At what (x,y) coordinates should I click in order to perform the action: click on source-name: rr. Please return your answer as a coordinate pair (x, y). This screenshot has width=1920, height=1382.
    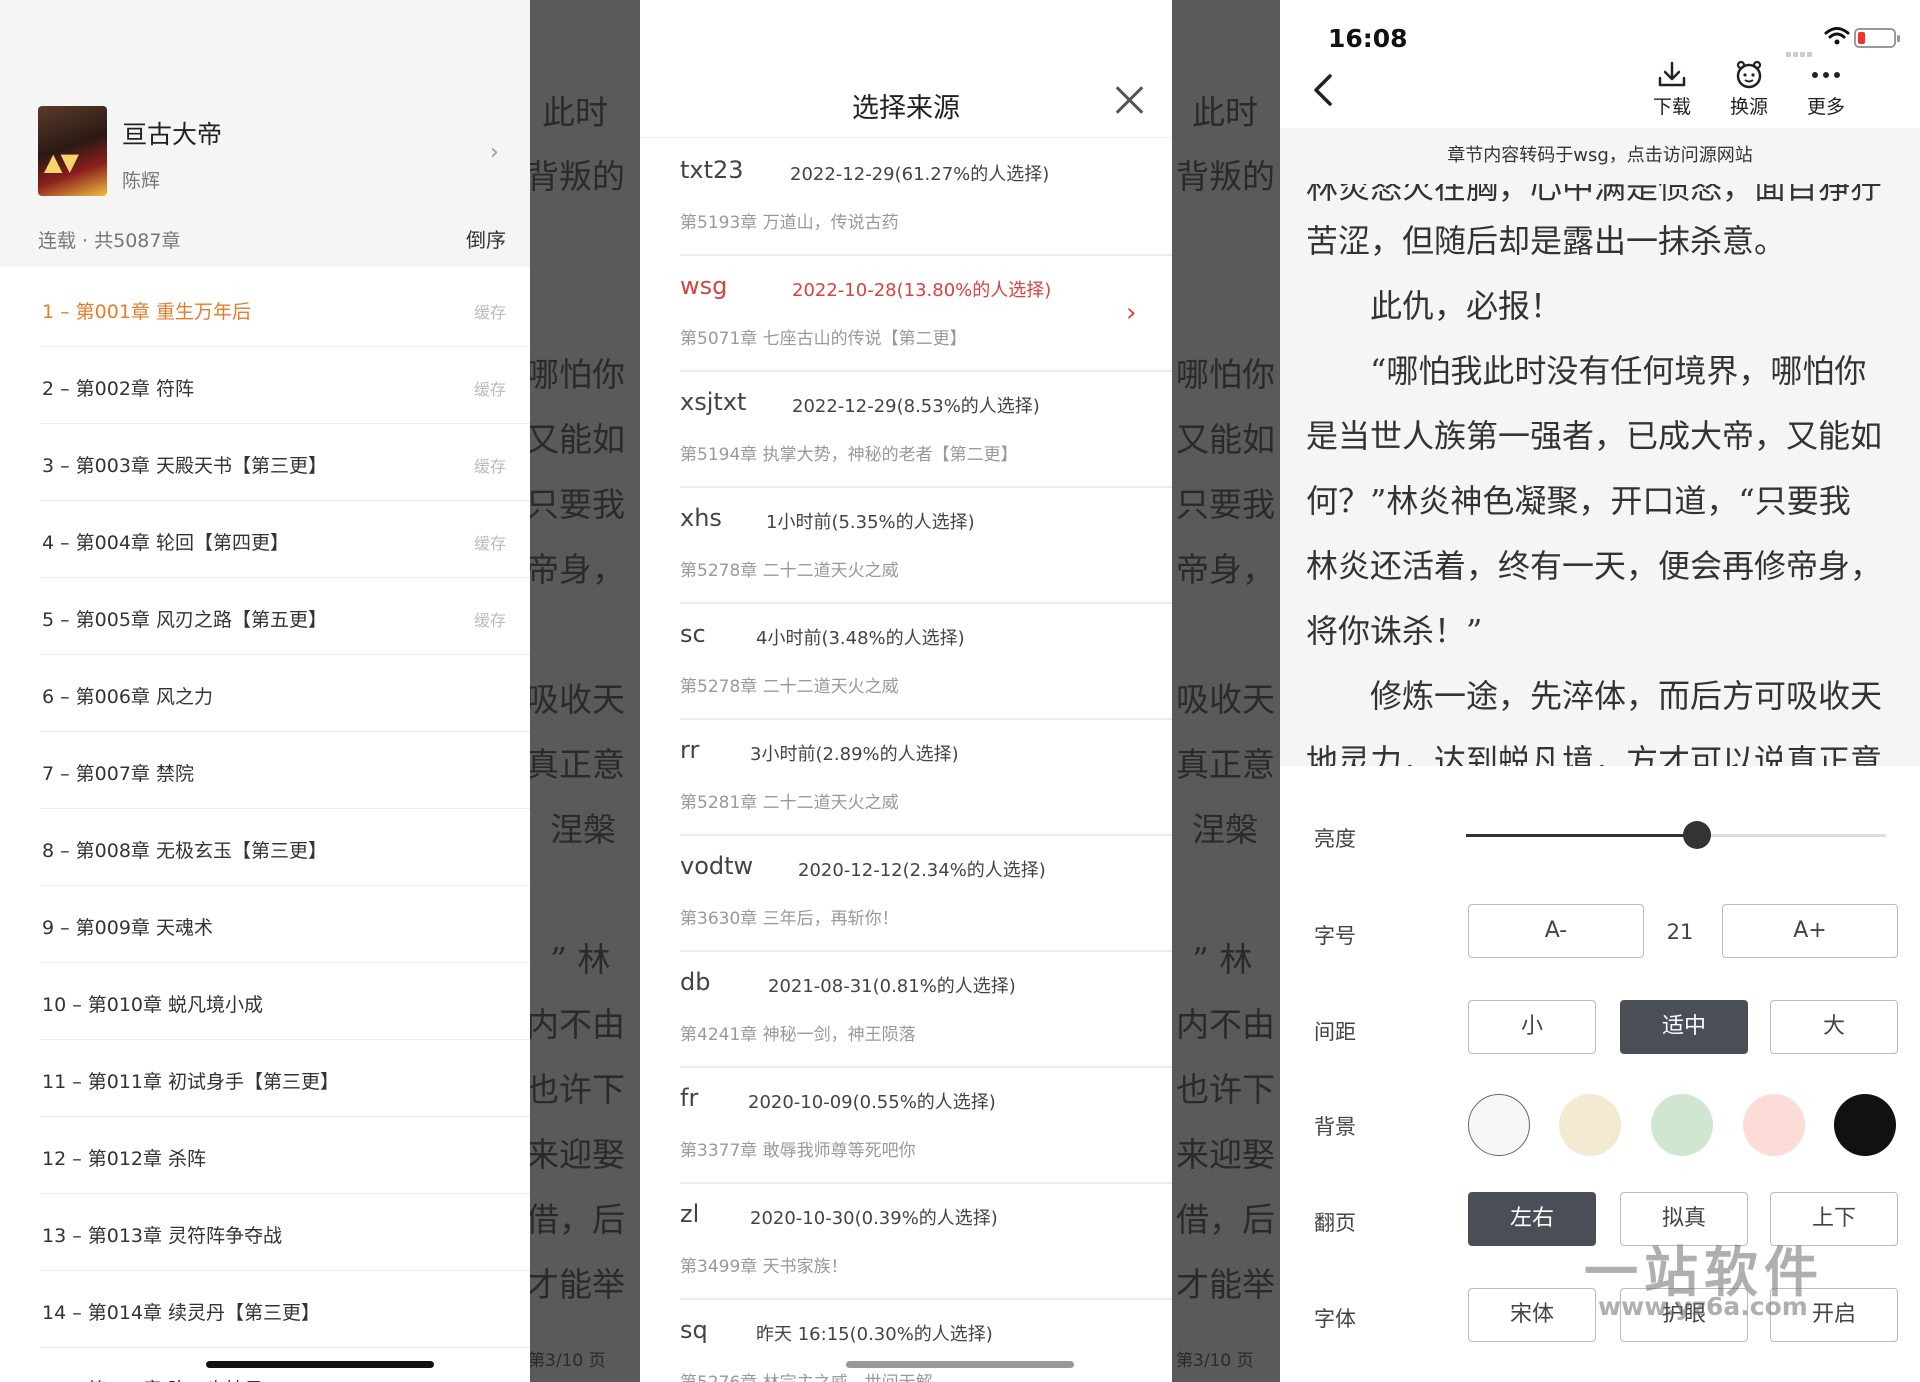
    Looking at the image, I should click on (690, 750).